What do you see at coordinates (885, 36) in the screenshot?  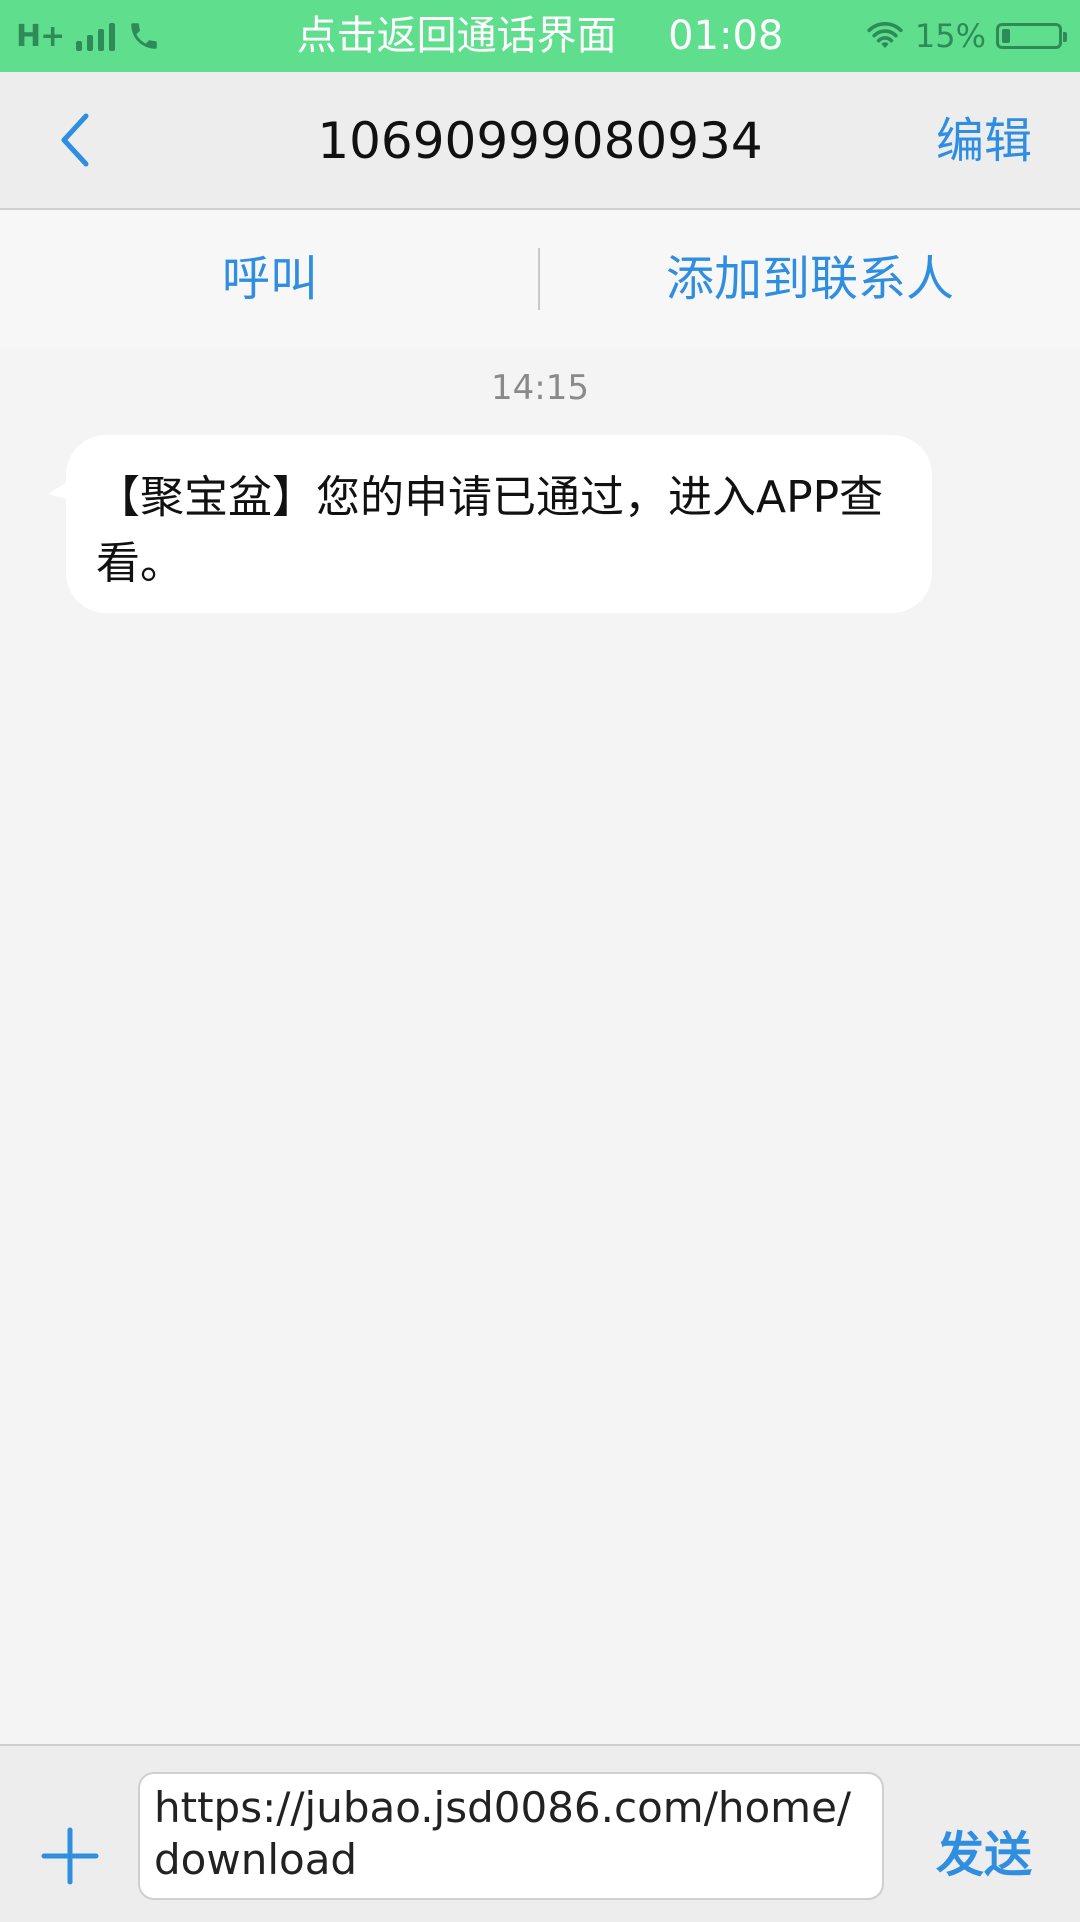 I see `wifi-icon` at bounding box center [885, 36].